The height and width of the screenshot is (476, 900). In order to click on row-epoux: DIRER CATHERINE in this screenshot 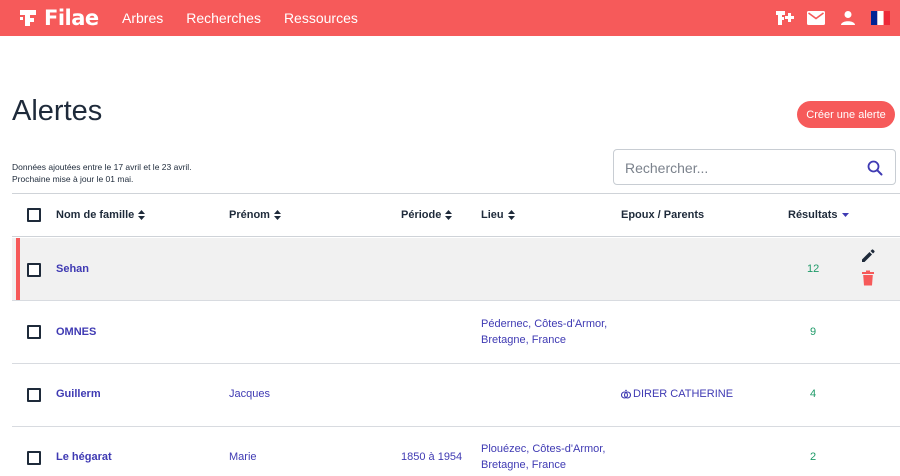, I will do `click(677, 394)`.